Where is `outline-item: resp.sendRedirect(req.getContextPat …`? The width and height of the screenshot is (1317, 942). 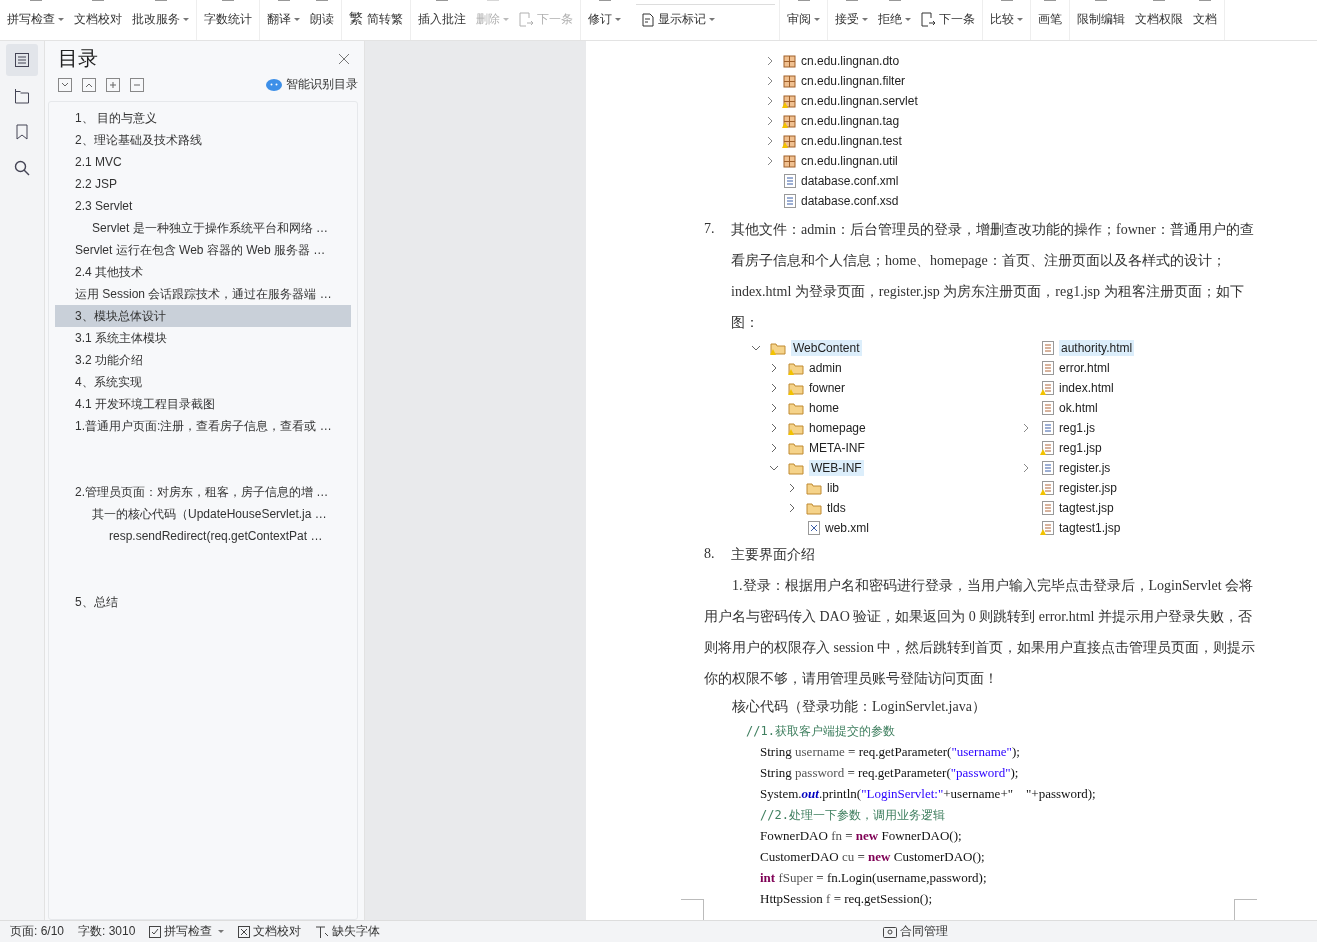
outline-item: resp.sendRedirect(req.getContextPat … is located at coordinates (203, 558).